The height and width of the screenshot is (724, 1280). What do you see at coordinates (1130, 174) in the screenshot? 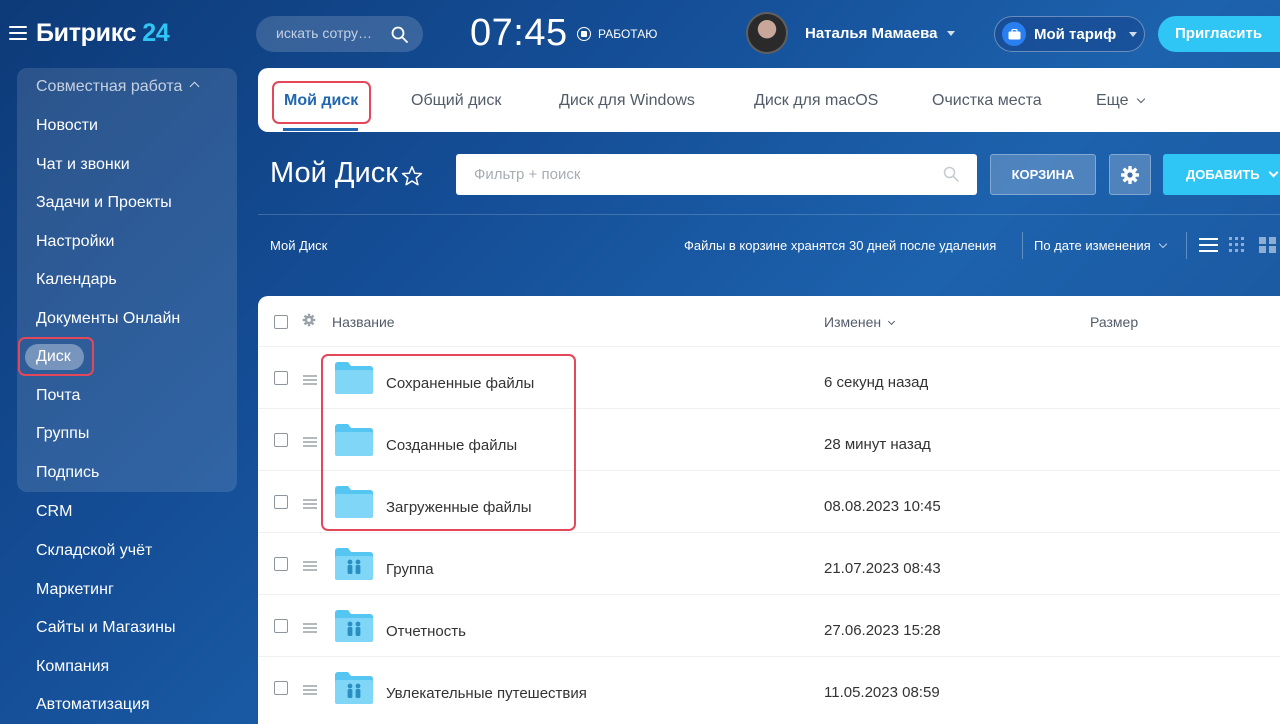
I see `settings-button` at bounding box center [1130, 174].